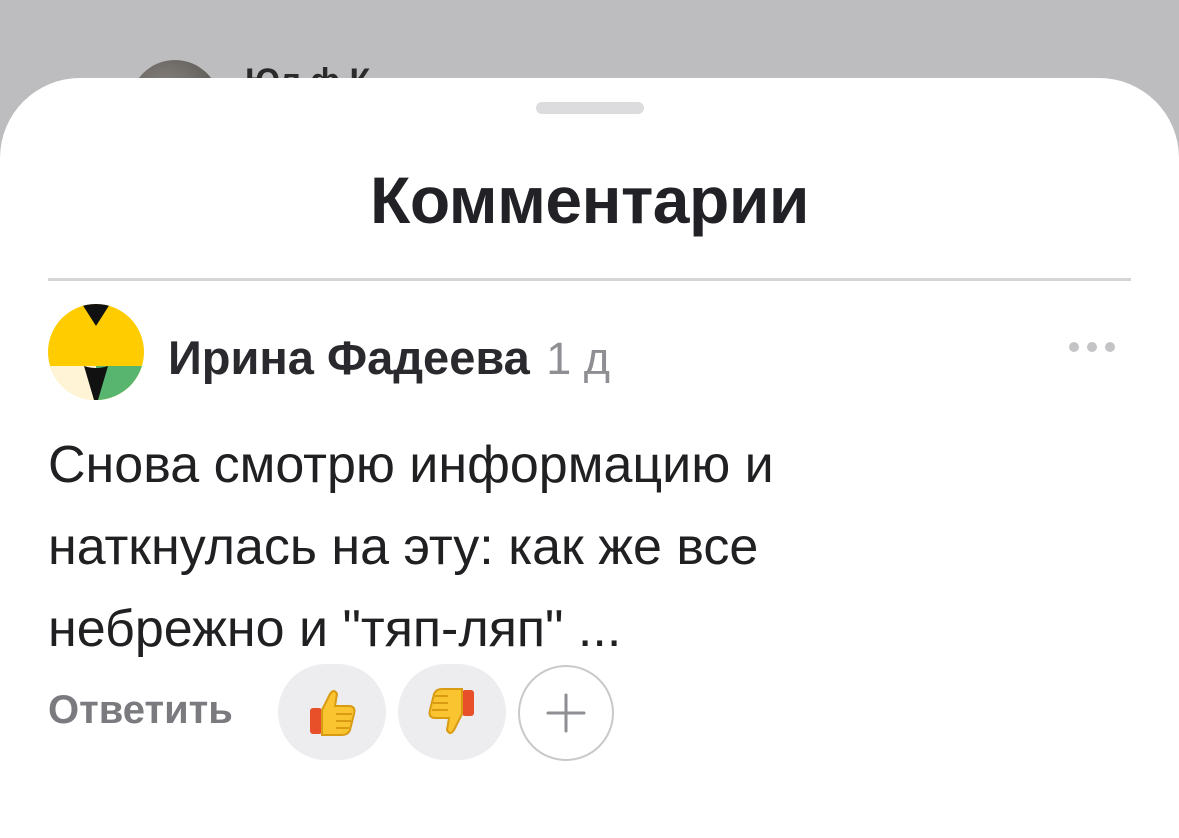  I want to click on sheet-title: Комментарии, so click(589, 200).